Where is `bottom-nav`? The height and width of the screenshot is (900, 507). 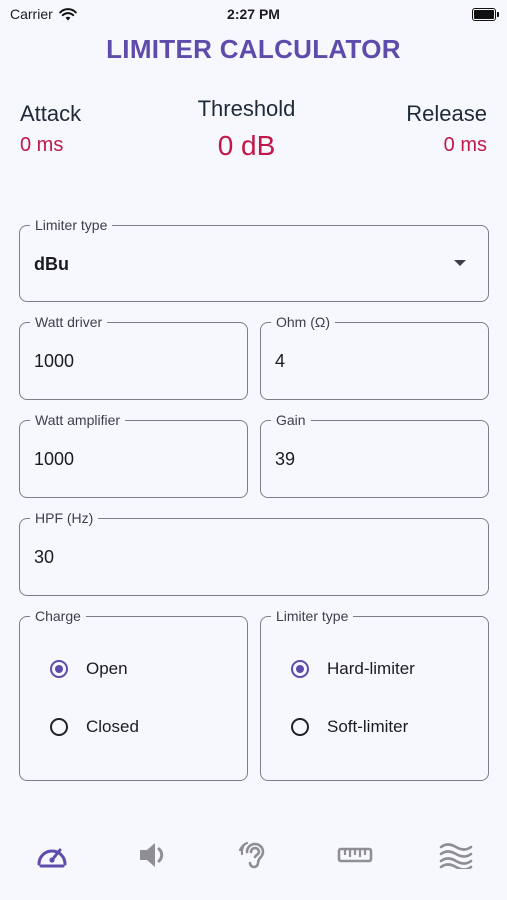
bottom-nav is located at coordinates (253, 860).